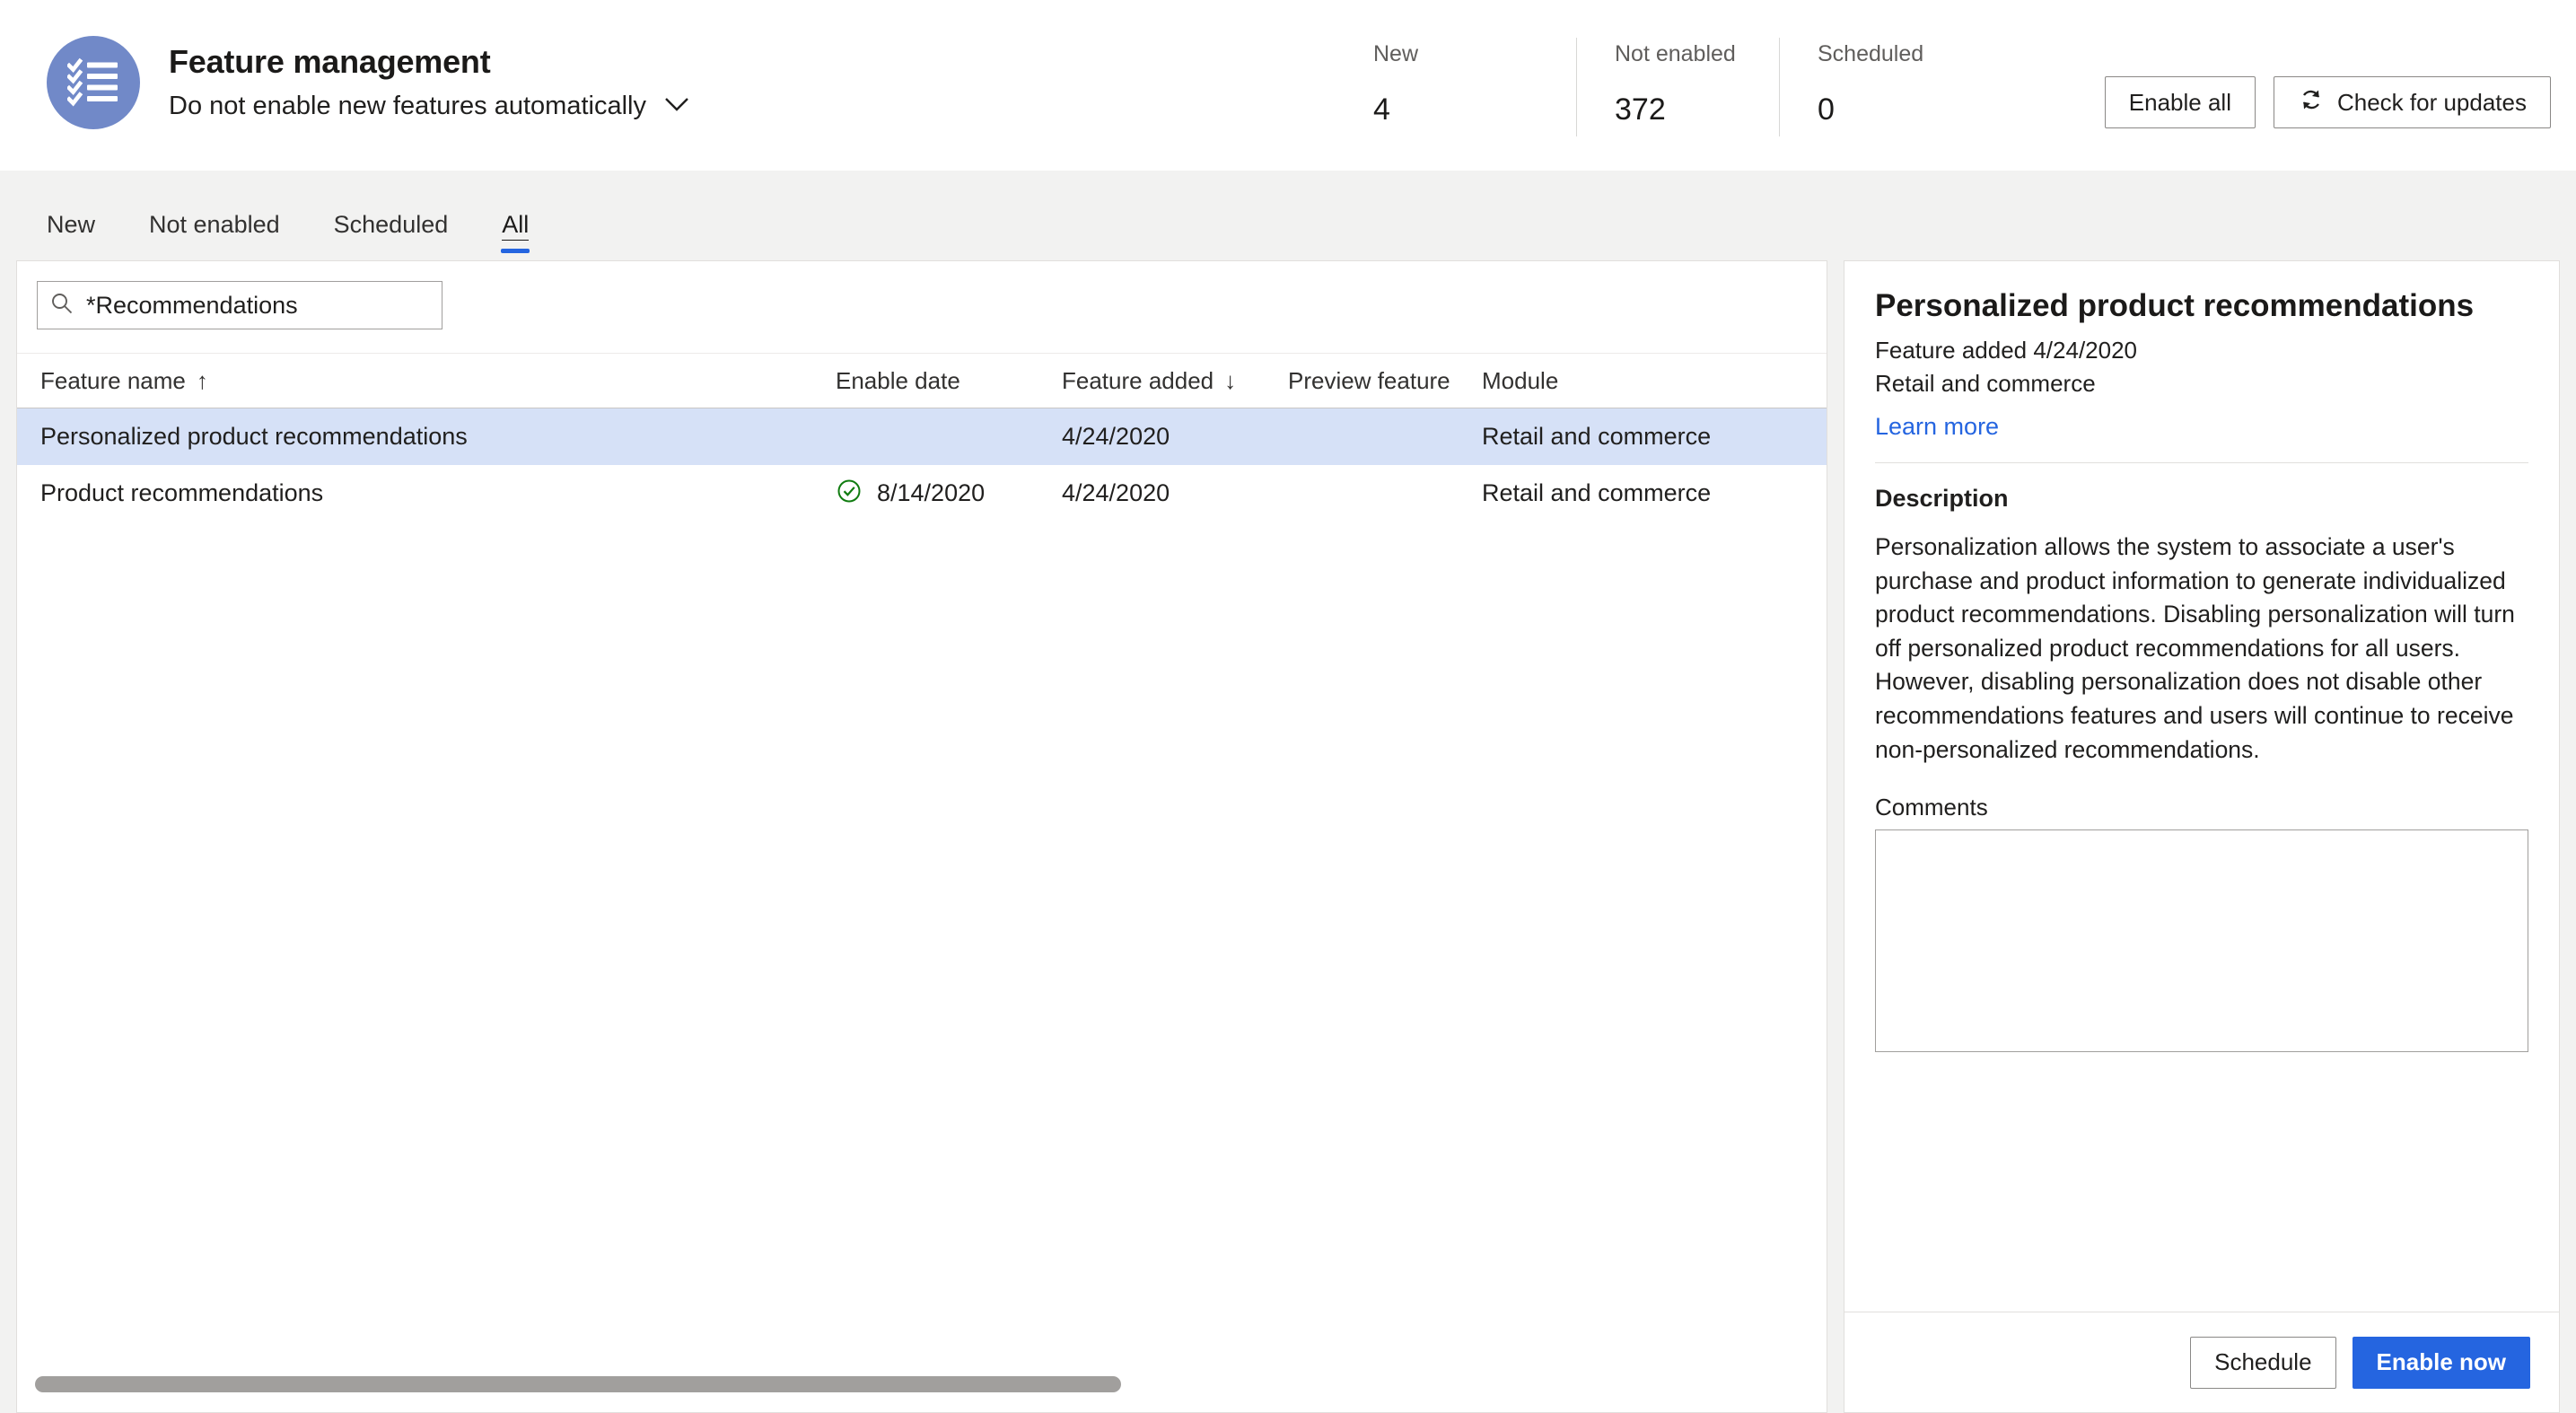 The height and width of the screenshot is (1413, 2576). I want to click on column-header-preview-feature-label: Preview feature, so click(1369, 380).